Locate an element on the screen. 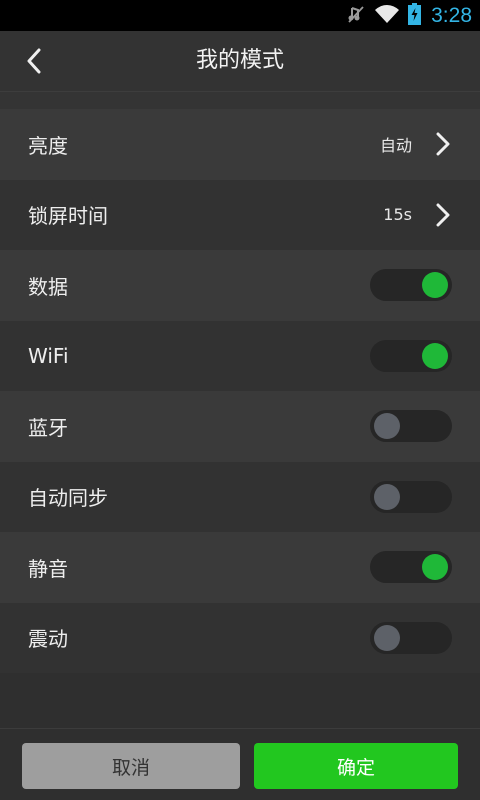  app-header: 我的模式 is located at coordinates (240, 61).